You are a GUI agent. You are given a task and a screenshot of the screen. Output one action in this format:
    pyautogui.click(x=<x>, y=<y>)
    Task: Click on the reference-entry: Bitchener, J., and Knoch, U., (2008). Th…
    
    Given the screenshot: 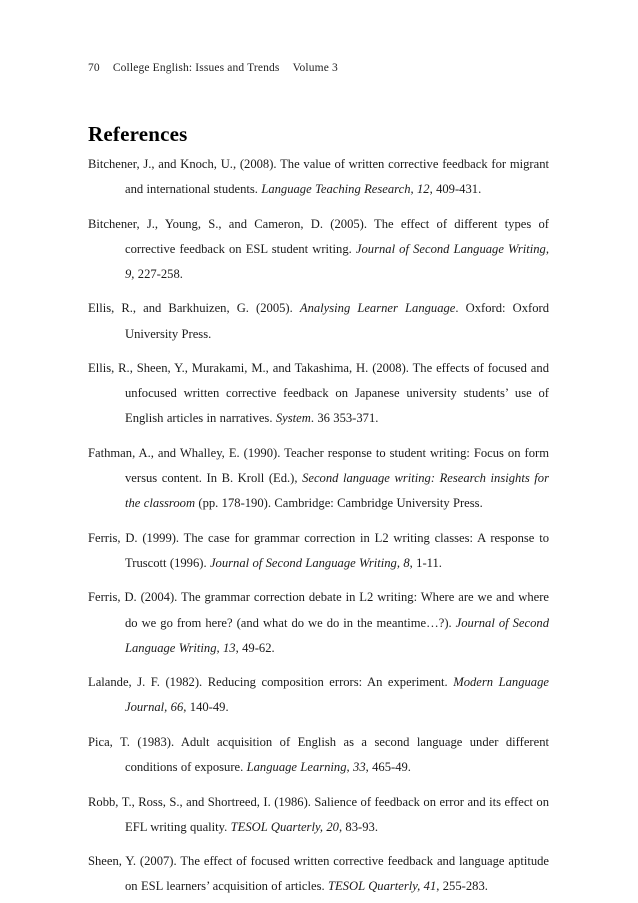 What is the action you would take?
    pyautogui.click(x=318, y=177)
    